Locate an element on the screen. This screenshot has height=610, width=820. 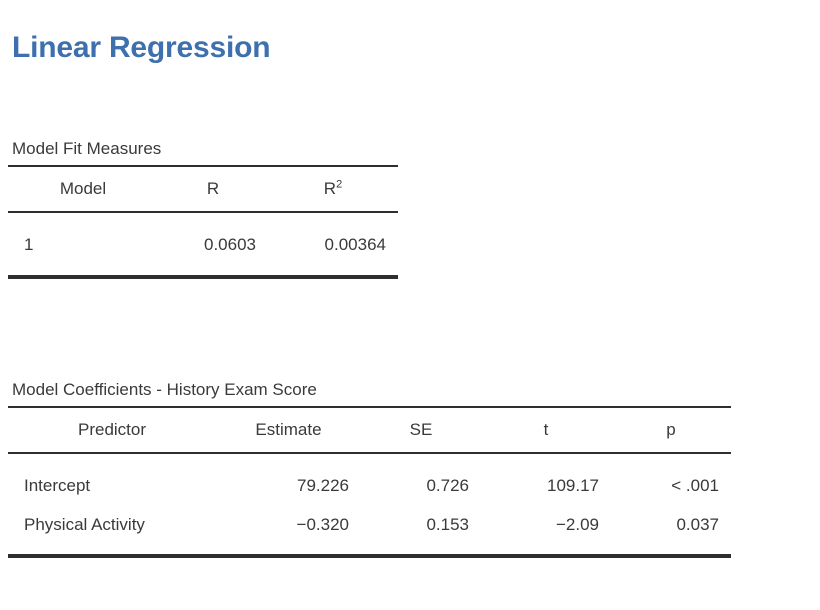
cell-r: 0.0603 is located at coordinates (213, 245).